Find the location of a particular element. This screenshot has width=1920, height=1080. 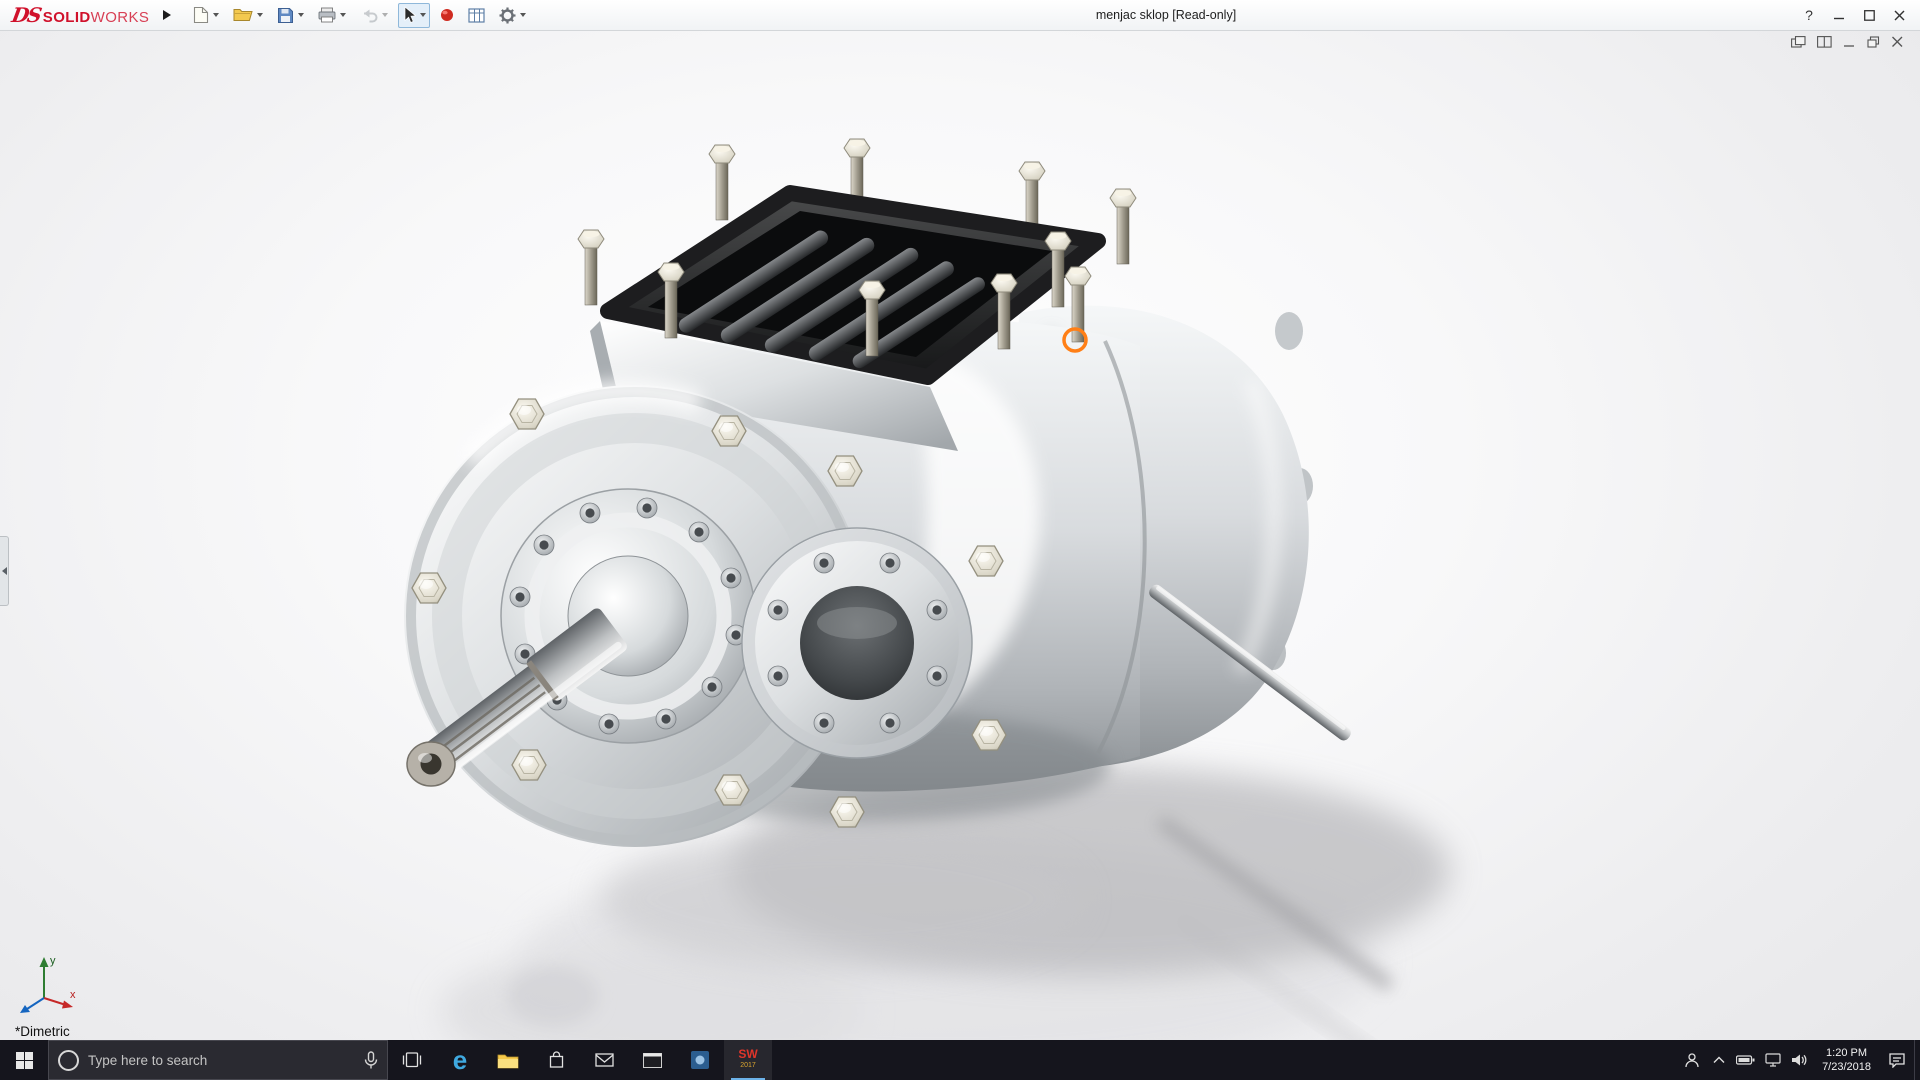

action-center-button is located at coordinates (1897, 1060).